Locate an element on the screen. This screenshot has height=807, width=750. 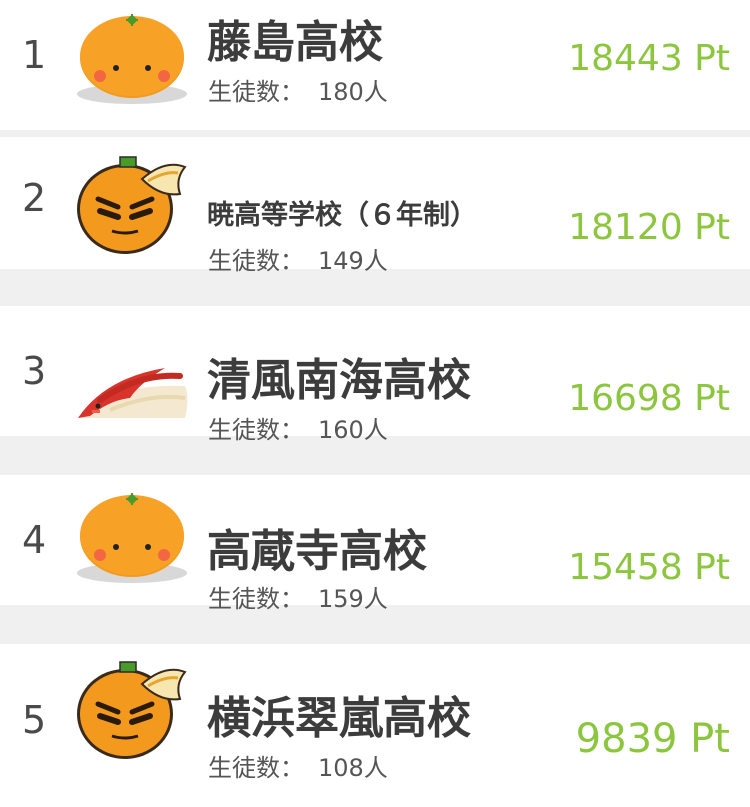
student-count: 生徒数： 108人 is located at coordinates (298, 765).